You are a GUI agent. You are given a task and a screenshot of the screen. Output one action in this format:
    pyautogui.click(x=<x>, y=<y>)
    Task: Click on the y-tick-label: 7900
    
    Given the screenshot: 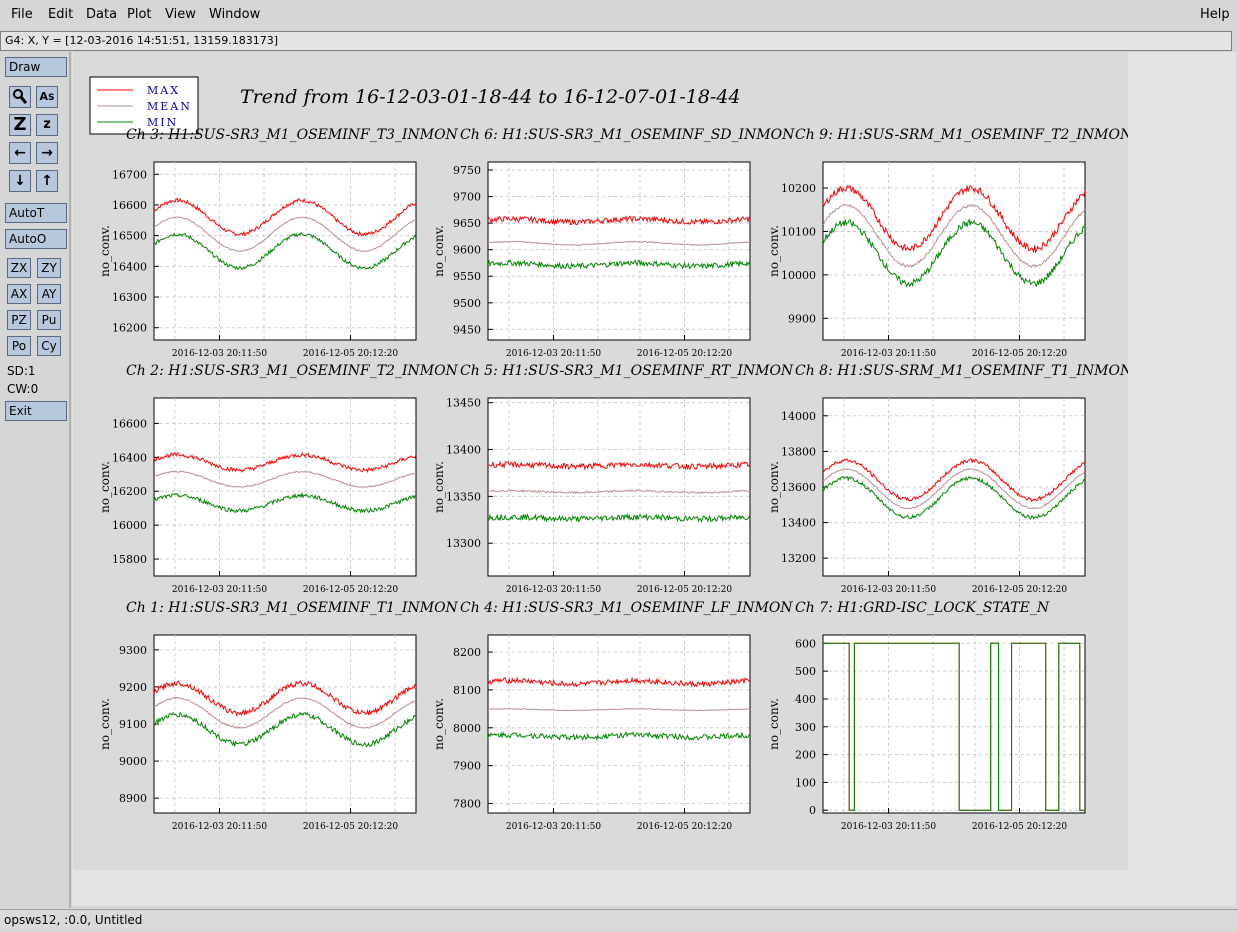 What is the action you would take?
    pyautogui.click(x=467, y=766)
    